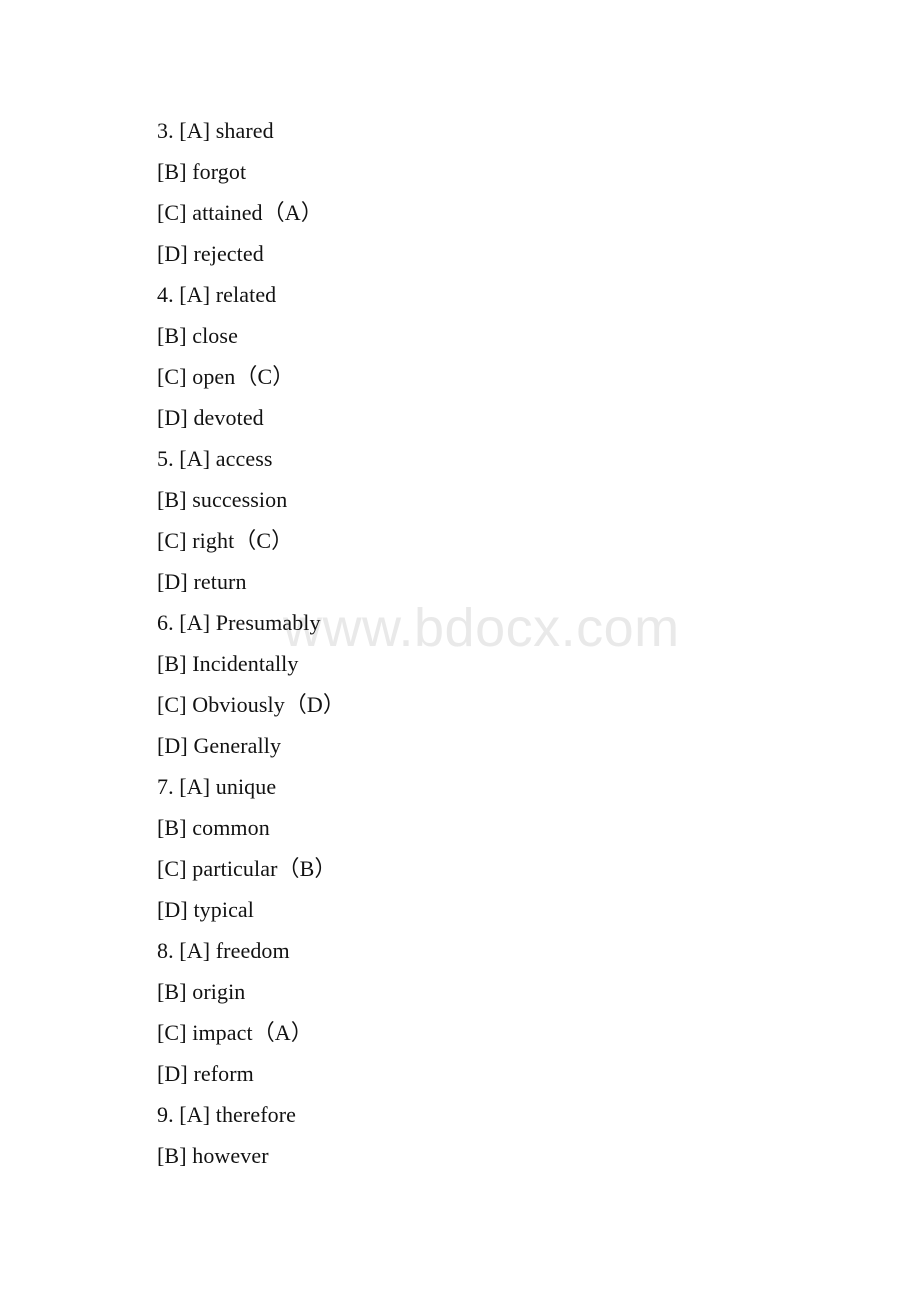 The height and width of the screenshot is (1302, 920). Describe the element at coordinates (222, 499) in the screenshot. I see `answer-option-line: [B] succession` at that location.